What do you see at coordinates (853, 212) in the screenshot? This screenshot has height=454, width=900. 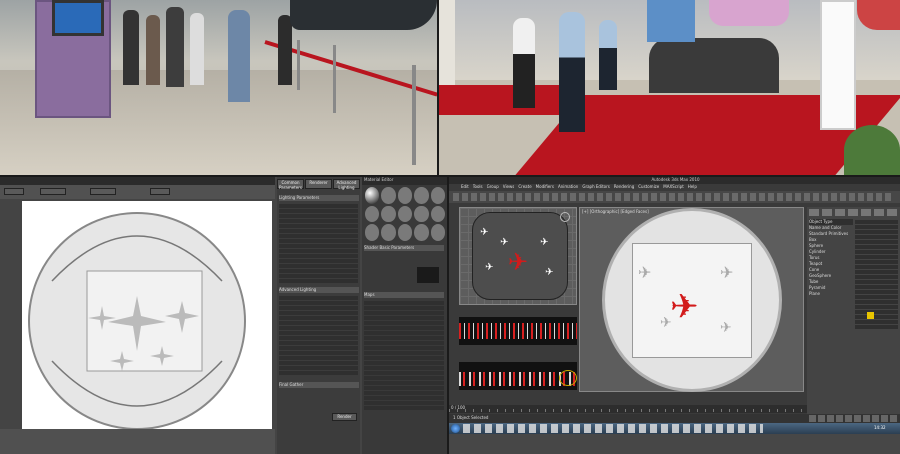 I see `command-panel-tabs` at bounding box center [853, 212].